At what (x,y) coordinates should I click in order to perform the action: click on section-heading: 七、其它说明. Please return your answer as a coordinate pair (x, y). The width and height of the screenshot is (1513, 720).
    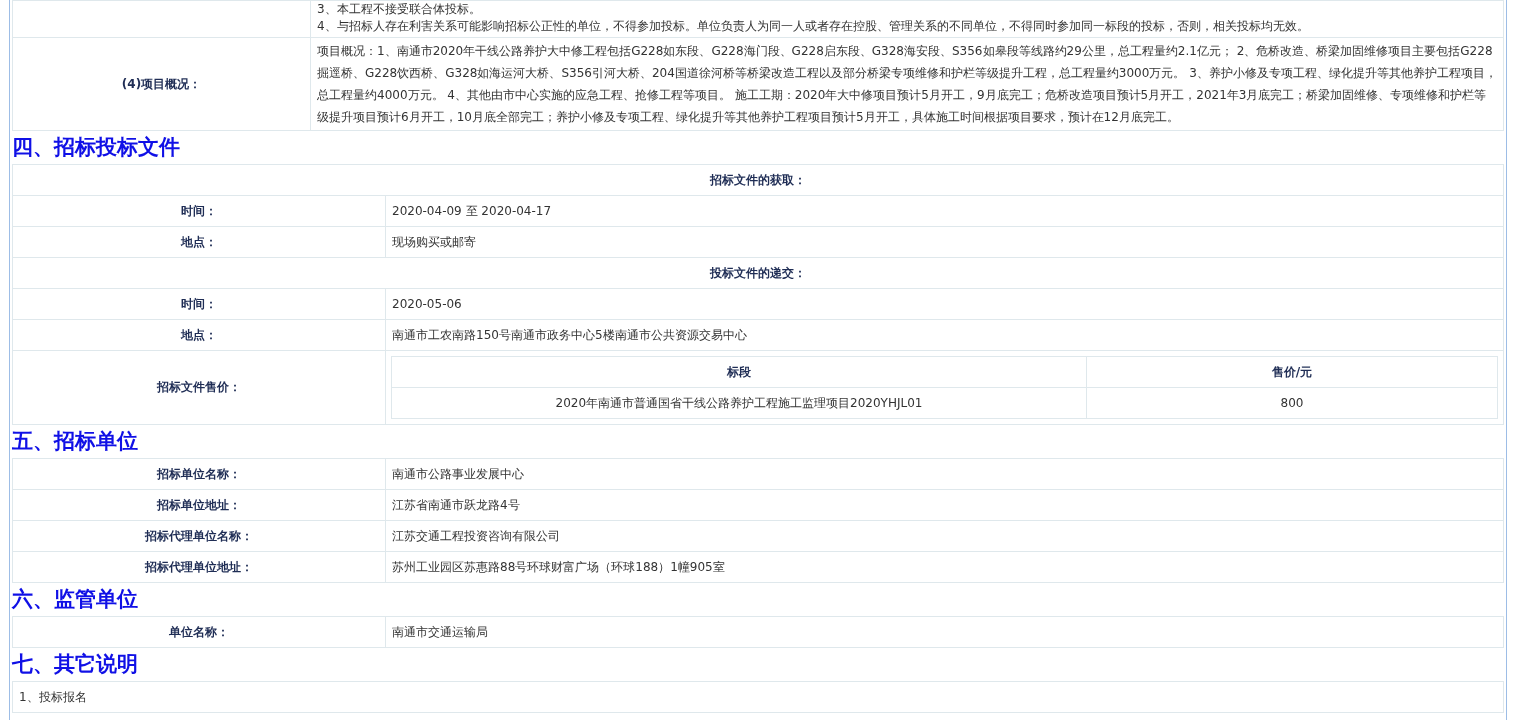
    Looking at the image, I should click on (75, 664).